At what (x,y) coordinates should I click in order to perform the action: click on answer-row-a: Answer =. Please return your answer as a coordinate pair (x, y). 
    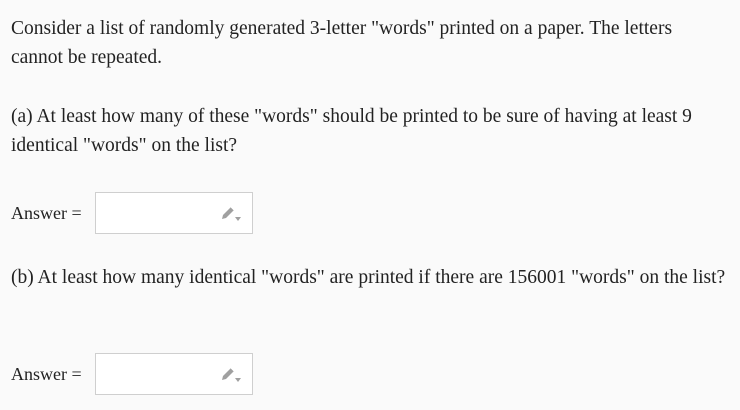
    Looking at the image, I should click on (132, 213).